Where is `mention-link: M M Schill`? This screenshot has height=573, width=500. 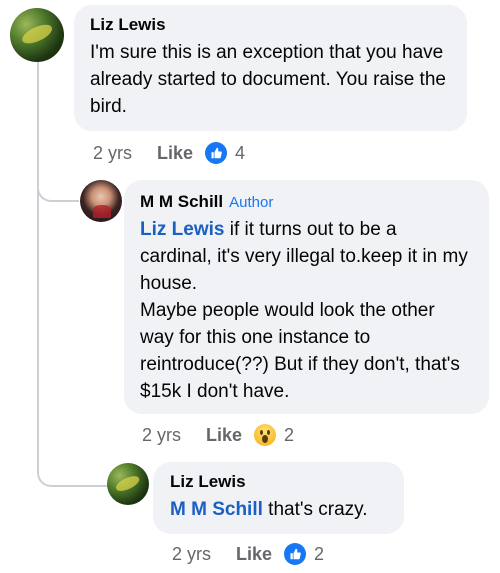 mention-link: M M Schill is located at coordinates (216, 509).